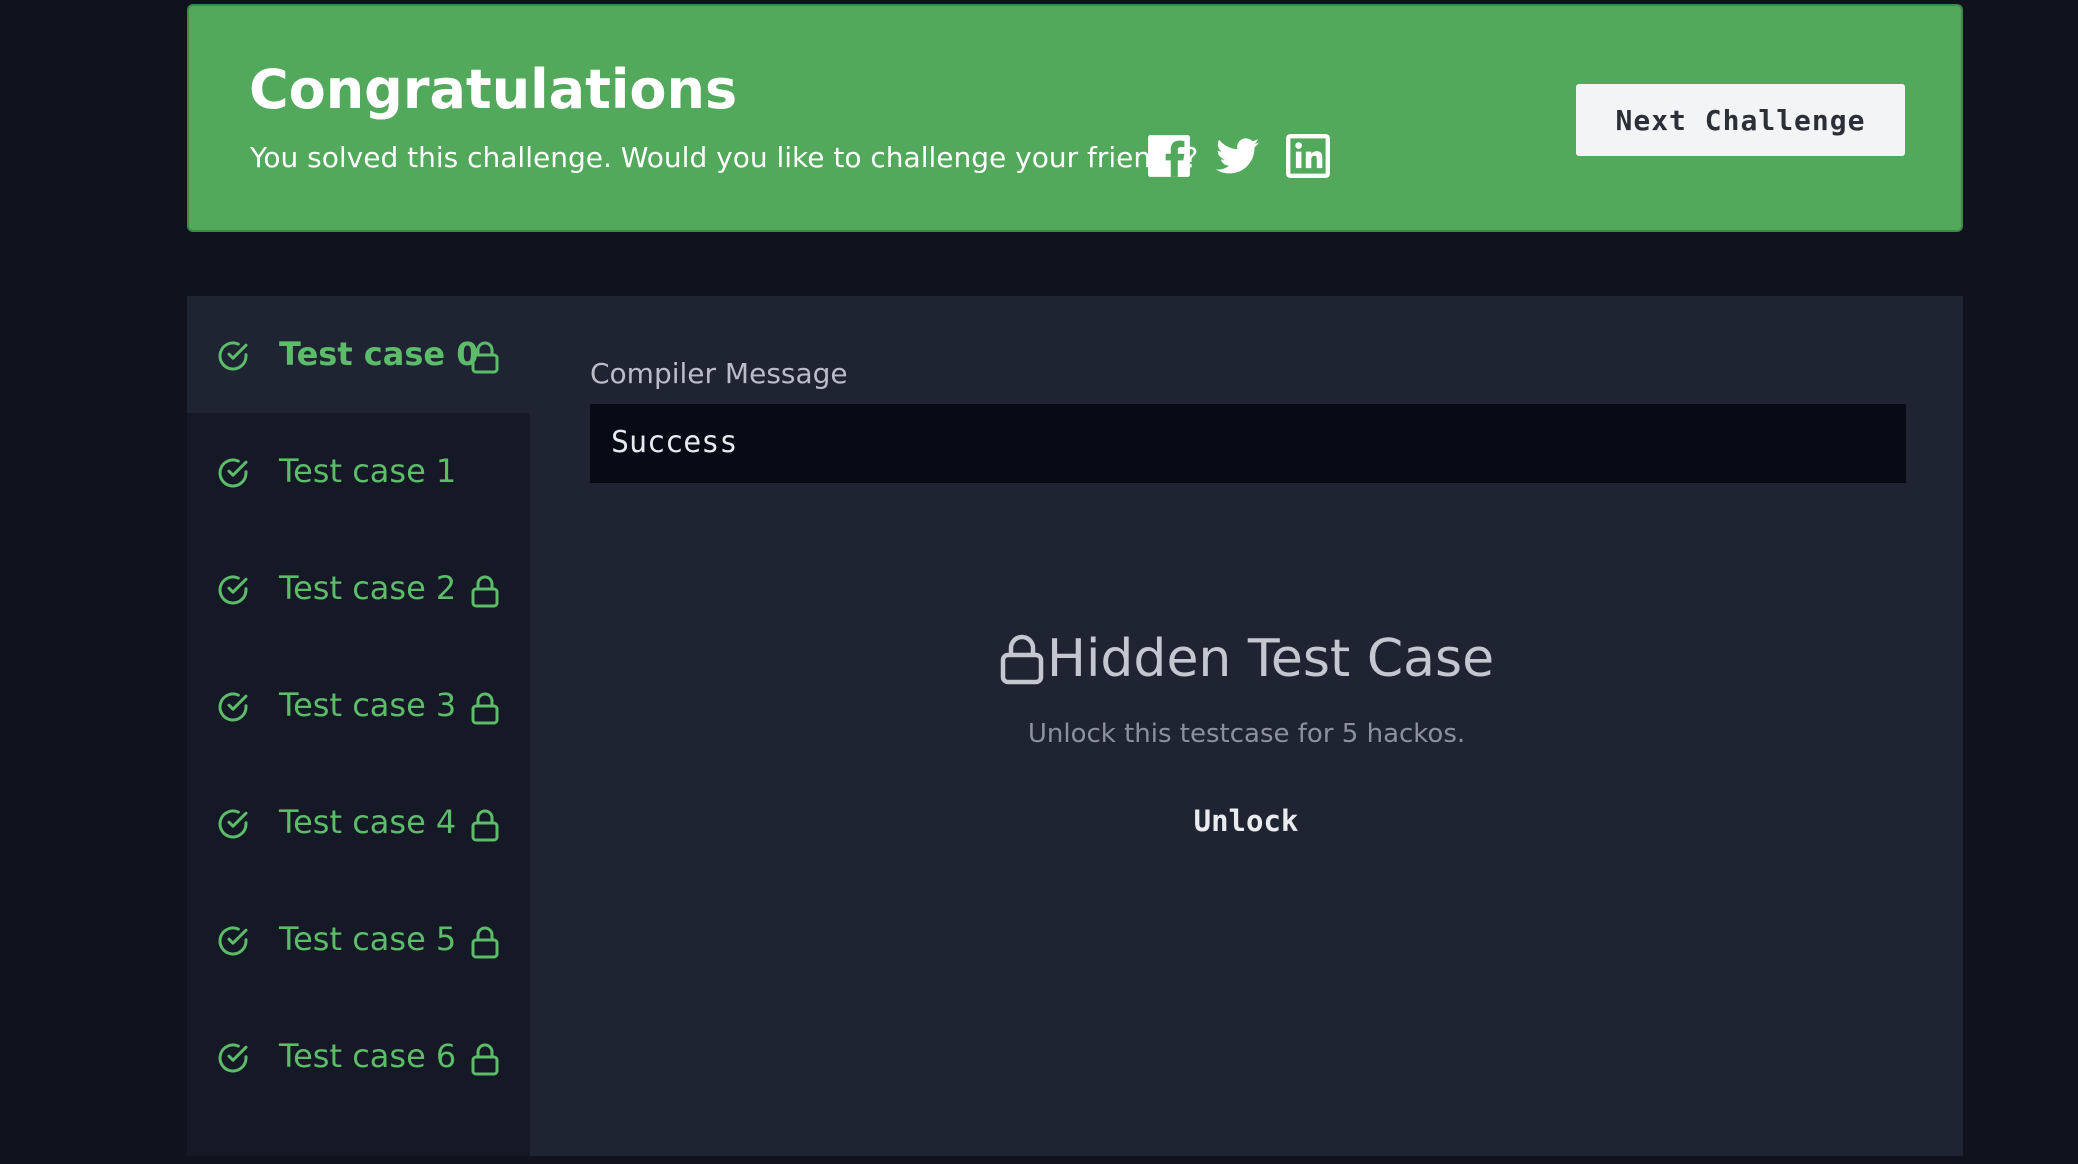 Image resolution: width=2078 pixels, height=1164 pixels. I want to click on next-challenge-button: Next Challenge, so click(1740, 120).